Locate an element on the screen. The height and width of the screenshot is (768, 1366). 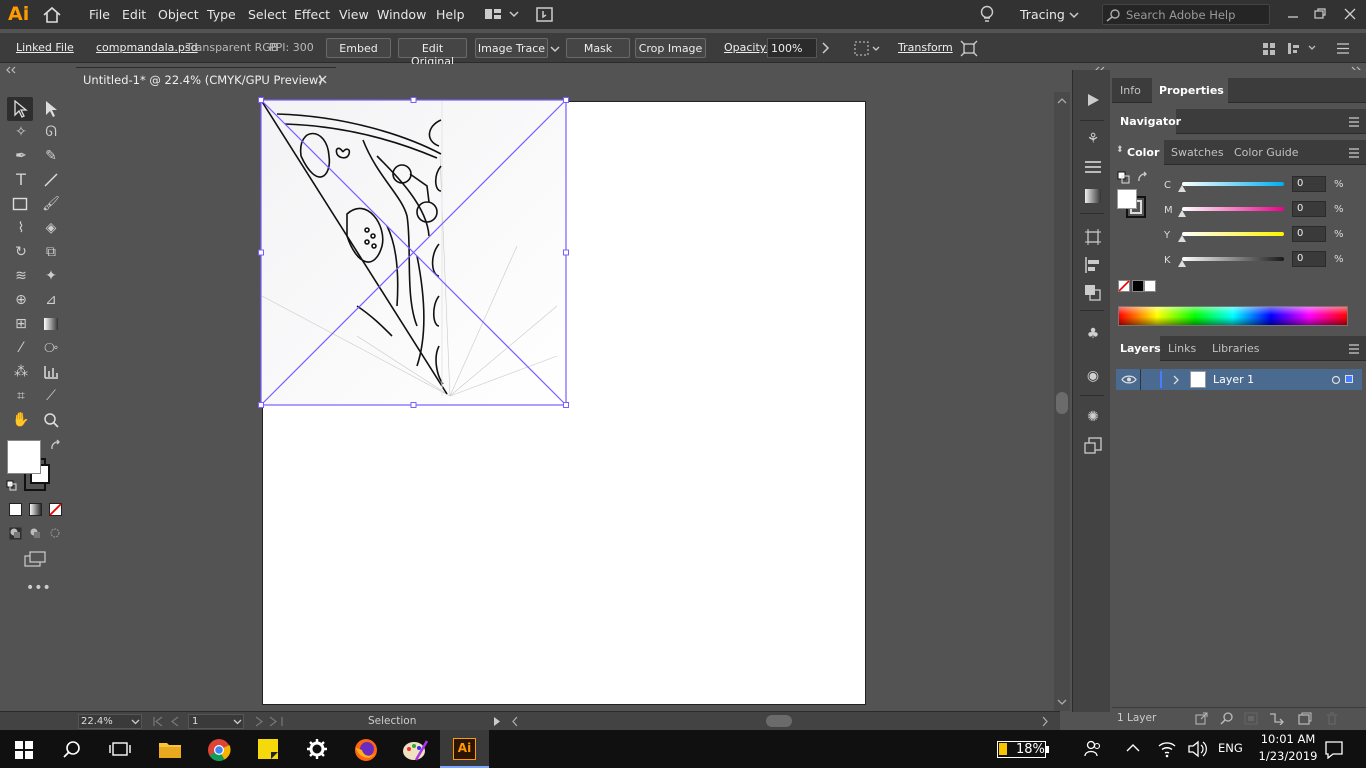
next-last-artboard-icon is located at coordinates (269, 721).